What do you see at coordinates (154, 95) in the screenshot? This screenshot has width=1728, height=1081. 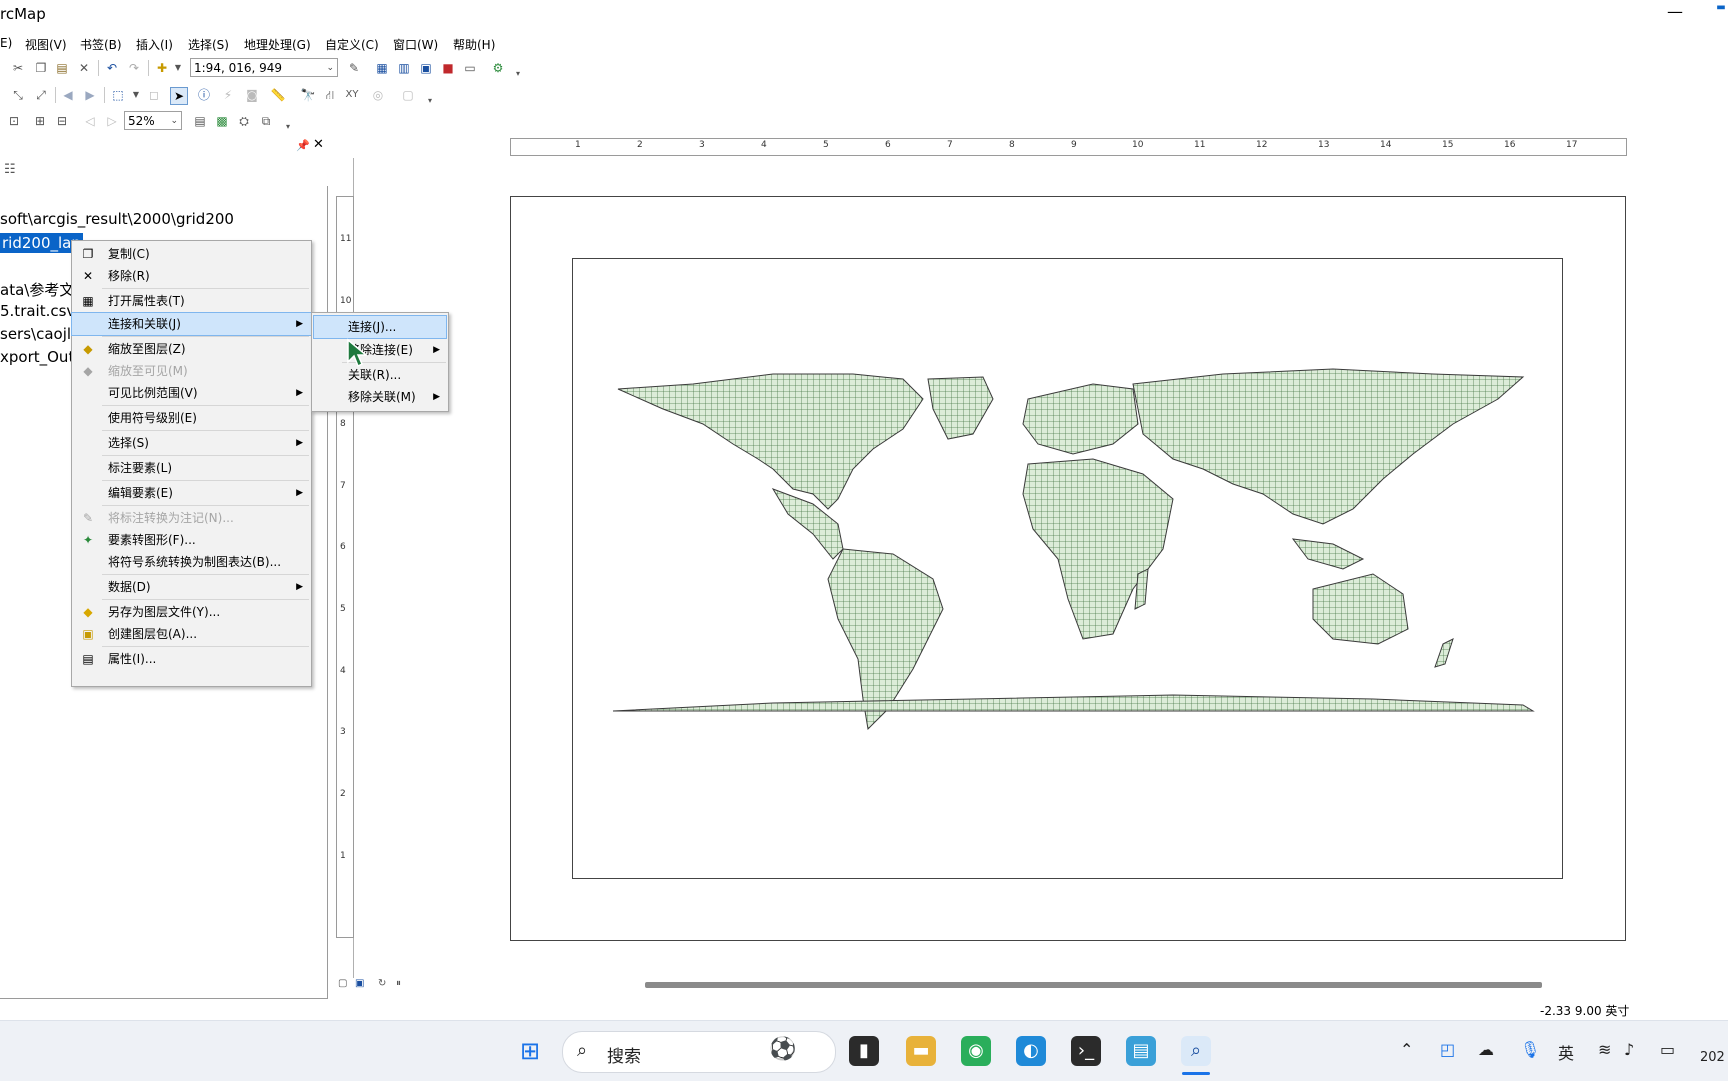 I see `clear-selection-icon: ◻` at bounding box center [154, 95].